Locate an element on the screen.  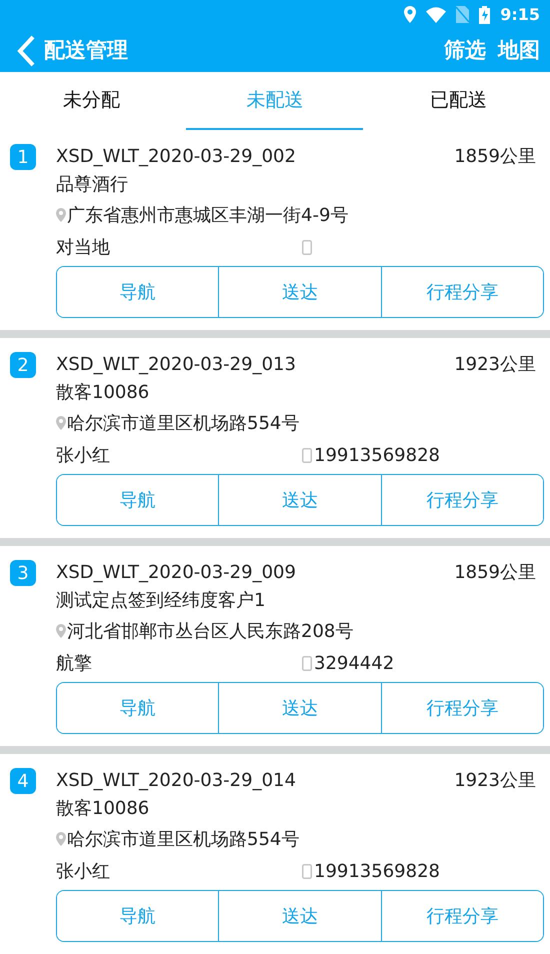
index-badge: 2 is located at coordinates (23, 365).